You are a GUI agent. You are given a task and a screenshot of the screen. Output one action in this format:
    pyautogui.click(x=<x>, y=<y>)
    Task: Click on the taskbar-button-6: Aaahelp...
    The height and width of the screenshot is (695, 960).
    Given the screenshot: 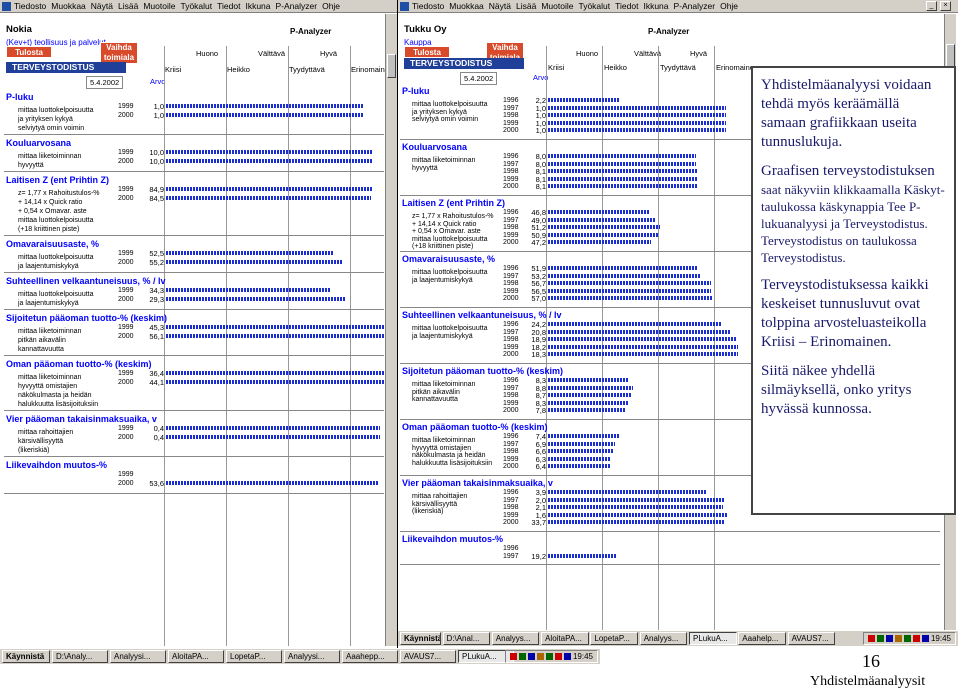 What is the action you would take?
    pyautogui.click(x=762, y=638)
    